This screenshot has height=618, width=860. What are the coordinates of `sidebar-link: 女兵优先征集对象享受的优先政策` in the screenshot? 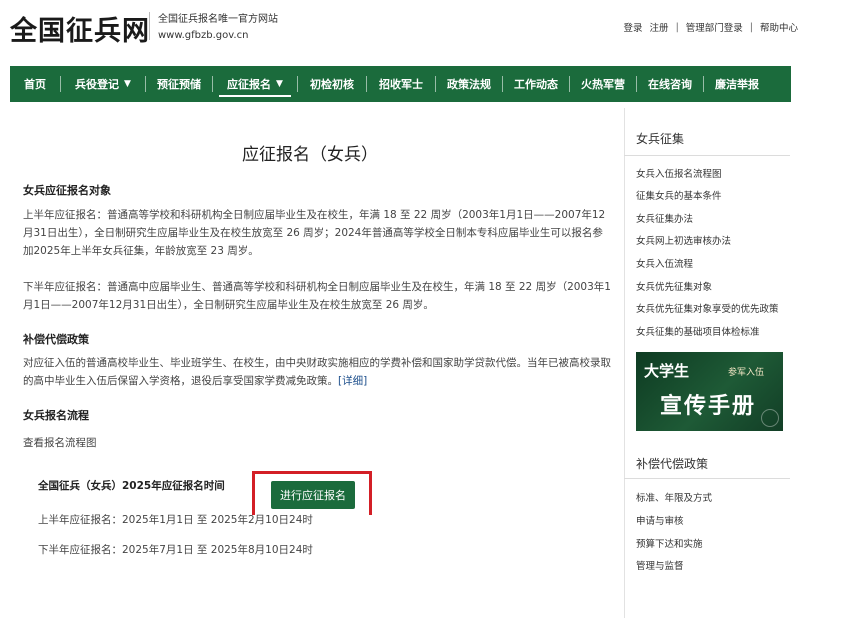 It's located at (707, 308).